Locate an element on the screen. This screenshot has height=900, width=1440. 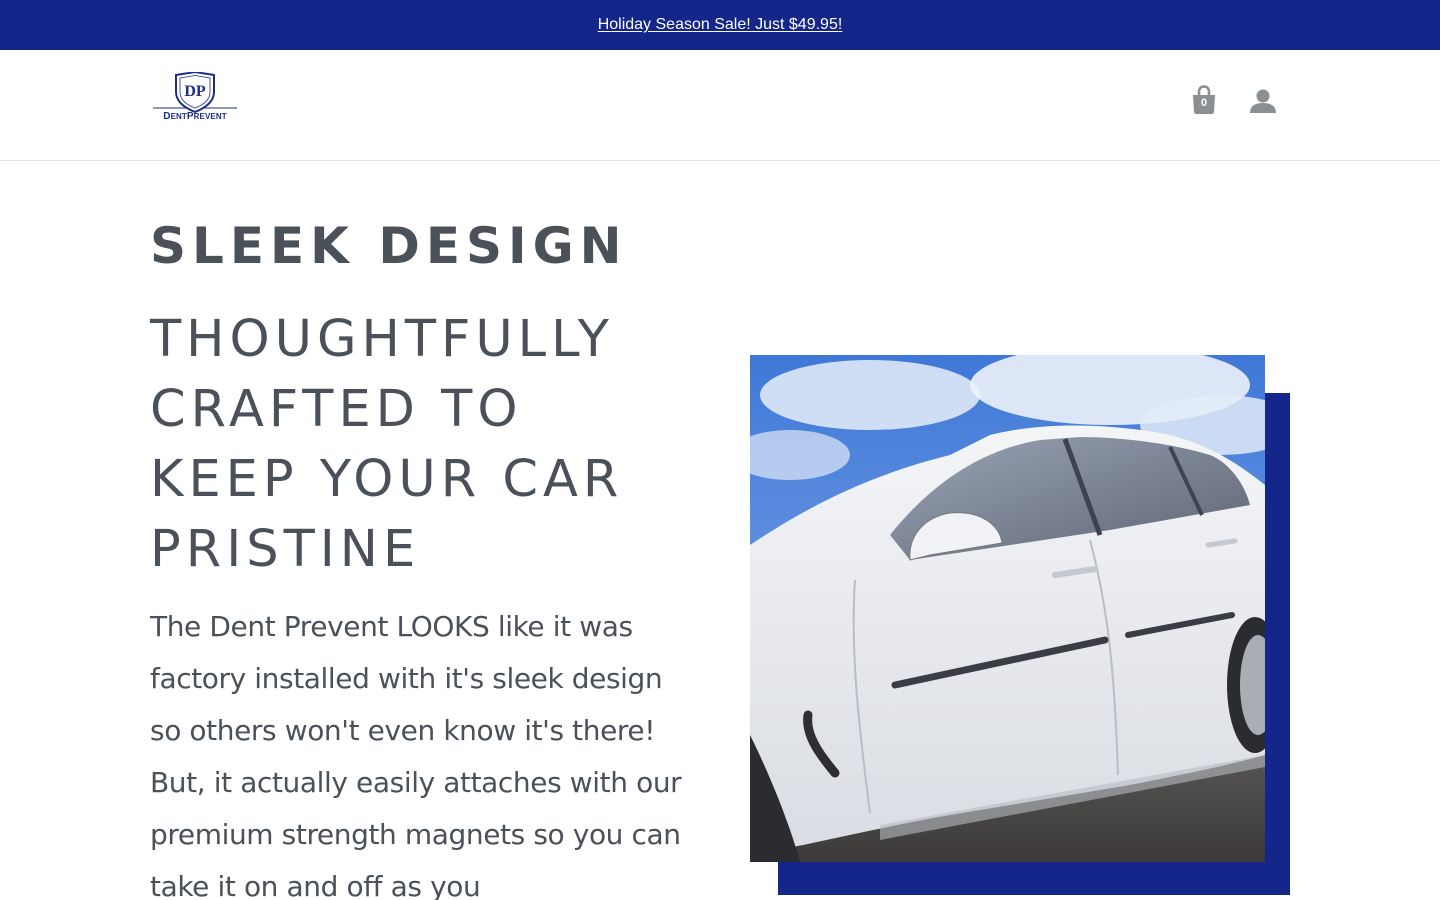
site-logo: DP DENTPREVENT is located at coordinates (195, 99).